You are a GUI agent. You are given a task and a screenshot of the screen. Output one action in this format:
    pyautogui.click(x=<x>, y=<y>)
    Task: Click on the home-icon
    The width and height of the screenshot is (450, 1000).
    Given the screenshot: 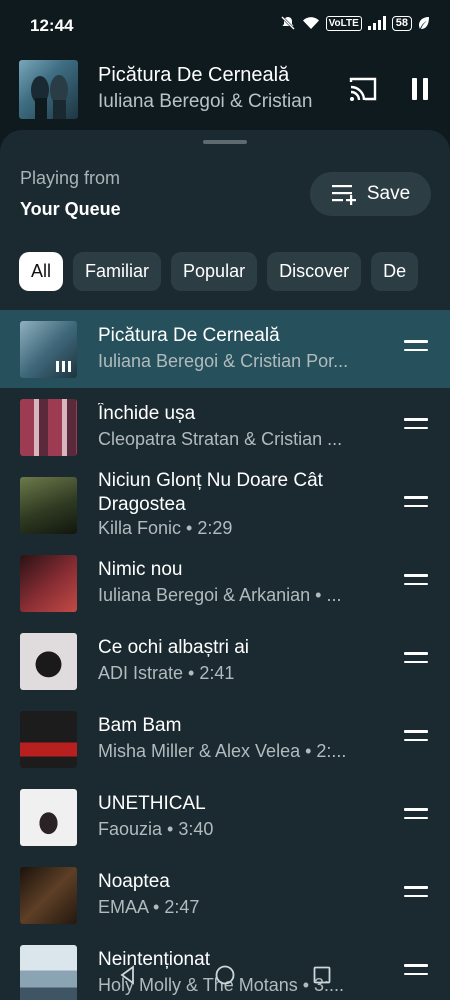 What is the action you would take?
    pyautogui.click(x=225, y=975)
    